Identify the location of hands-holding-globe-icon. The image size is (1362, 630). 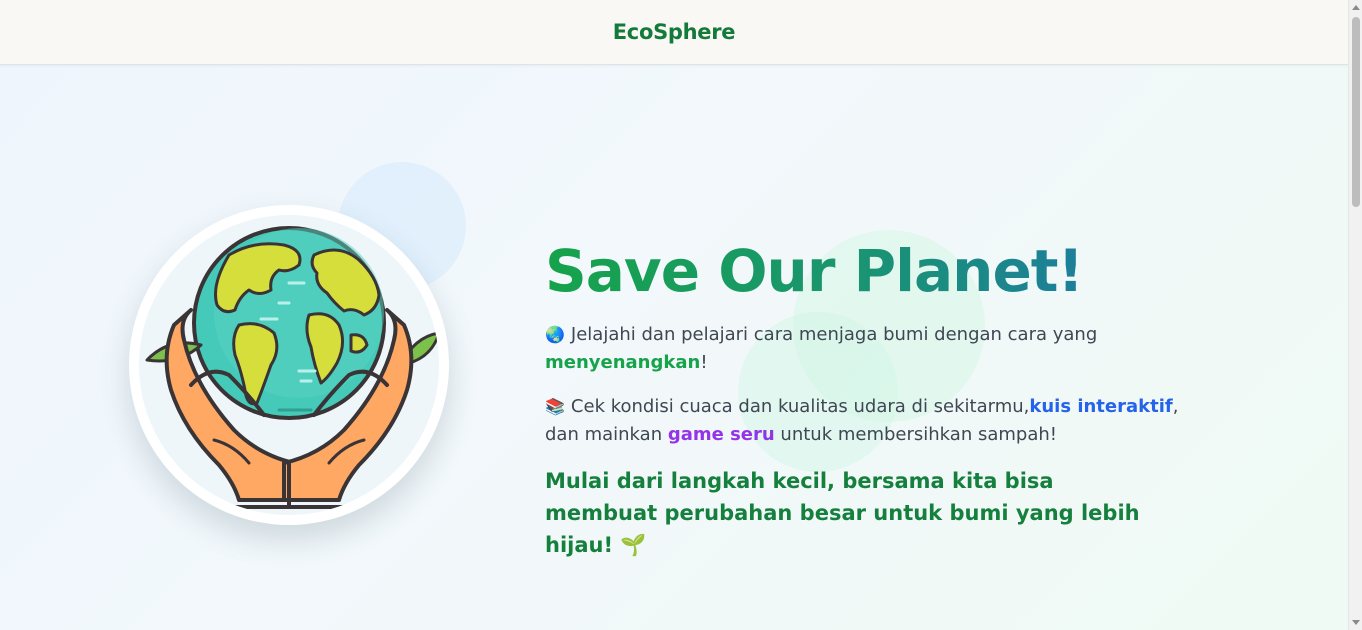
(289, 365).